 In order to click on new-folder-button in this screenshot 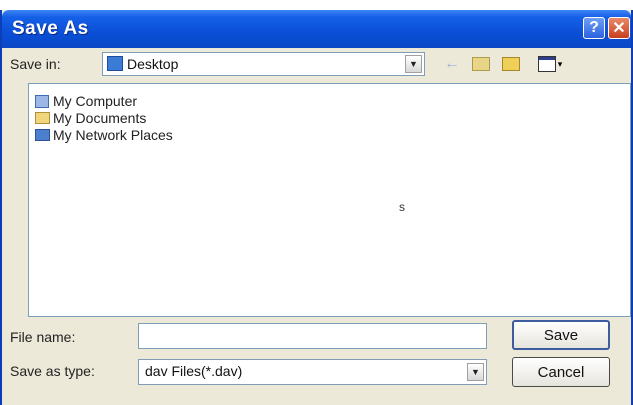, I will do `click(511, 64)`.